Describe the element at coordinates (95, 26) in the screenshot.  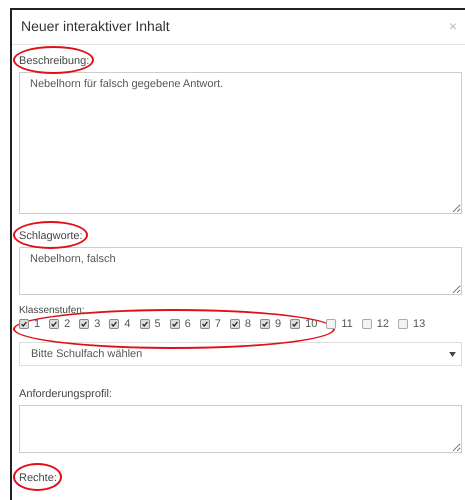
I see `dialog-title: Neuer interaktiver Inhalt` at that location.